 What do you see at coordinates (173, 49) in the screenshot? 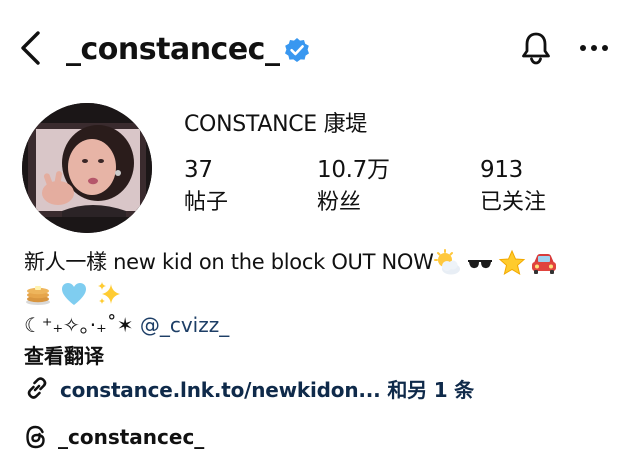
I see `profile-username: _constancec_` at bounding box center [173, 49].